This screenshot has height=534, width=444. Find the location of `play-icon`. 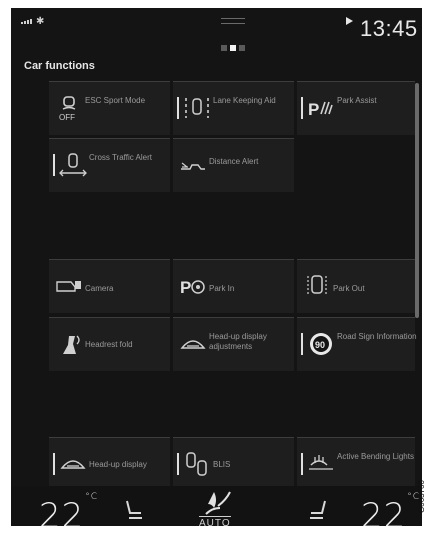

play-icon is located at coordinates (349, 21).